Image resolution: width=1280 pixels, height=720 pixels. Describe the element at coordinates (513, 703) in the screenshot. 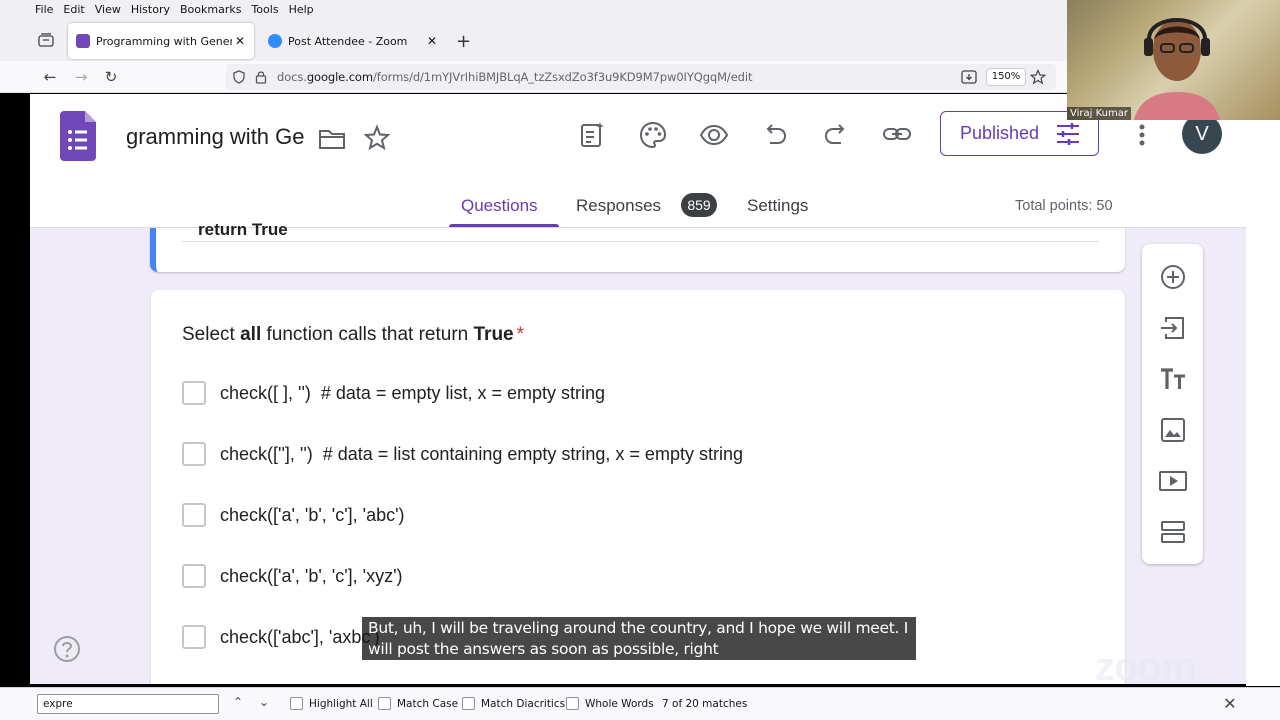

I see `match-diacritics-checkbox: Match Diacritics` at that location.